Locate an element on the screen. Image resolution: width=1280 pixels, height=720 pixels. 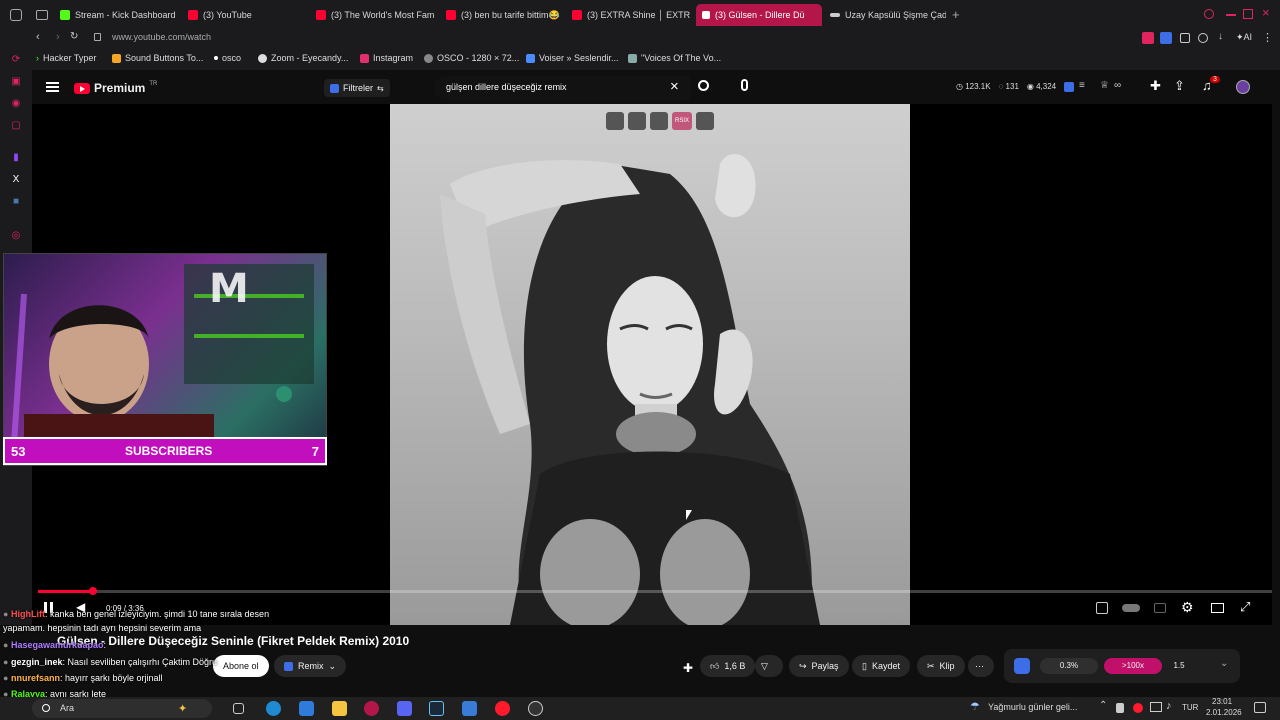
iq-player-icon is located at coordinates (1102, 608).